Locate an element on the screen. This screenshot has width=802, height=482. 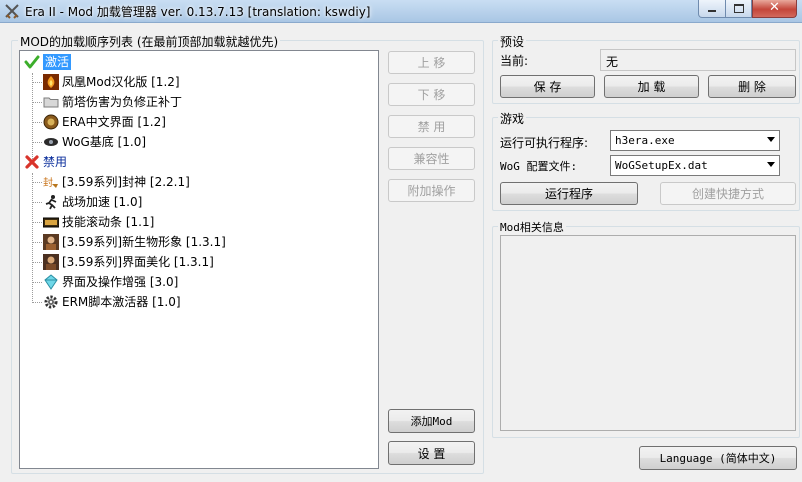
mod-order-group-title: MOD的加载顺序列表 (在最前顶部加载就越优先) is located at coordinates (149, 41).